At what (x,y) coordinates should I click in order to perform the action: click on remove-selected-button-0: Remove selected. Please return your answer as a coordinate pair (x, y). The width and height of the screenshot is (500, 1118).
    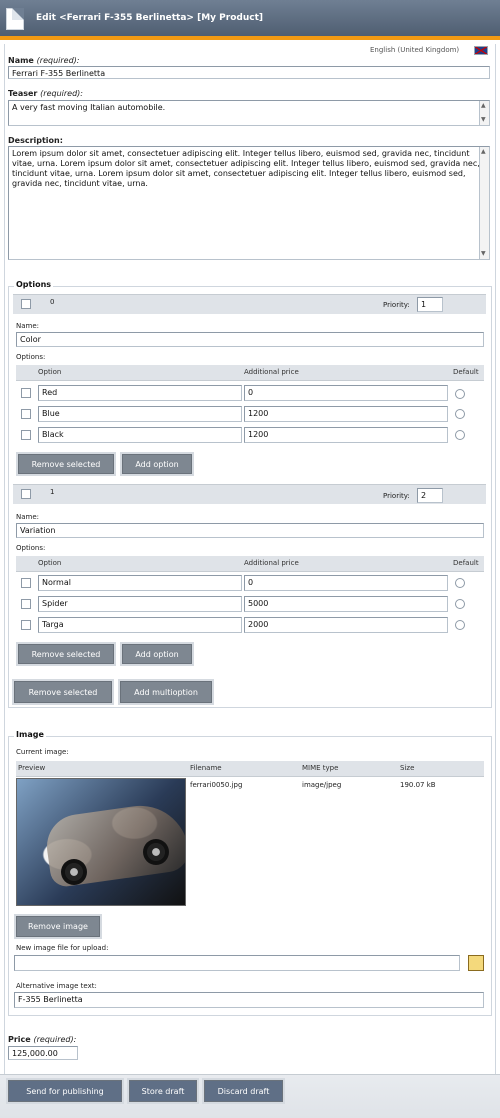
    Looking at the image, I should click on (66, 464).